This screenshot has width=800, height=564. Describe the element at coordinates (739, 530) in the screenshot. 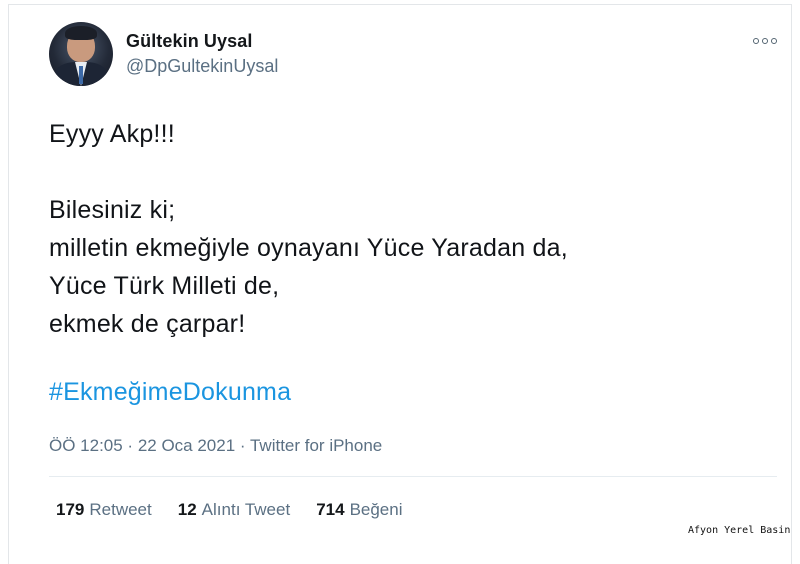

I see `watermark: Afyon Yerel Basin` at that location.